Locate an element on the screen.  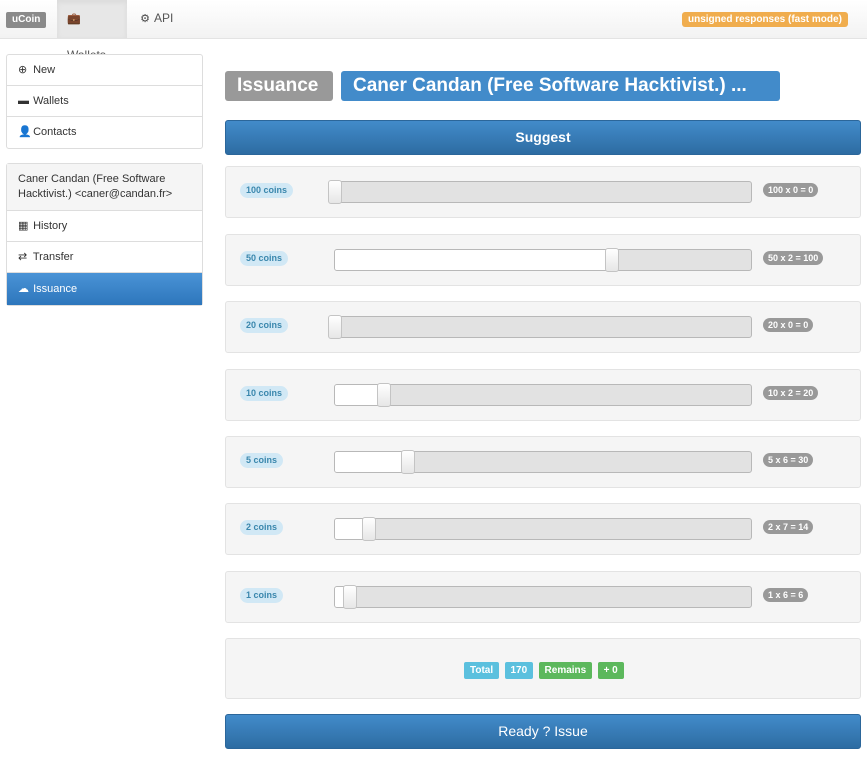
coin-label: 100 coins is located at coordinates (267, 190).